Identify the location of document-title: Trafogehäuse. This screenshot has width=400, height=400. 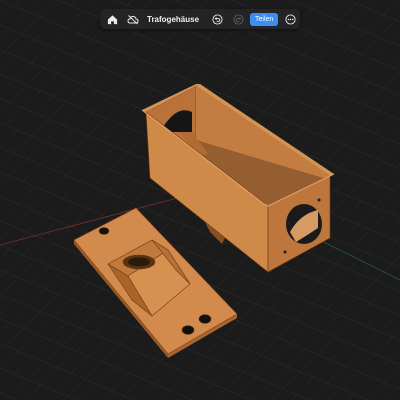
(175, 19).